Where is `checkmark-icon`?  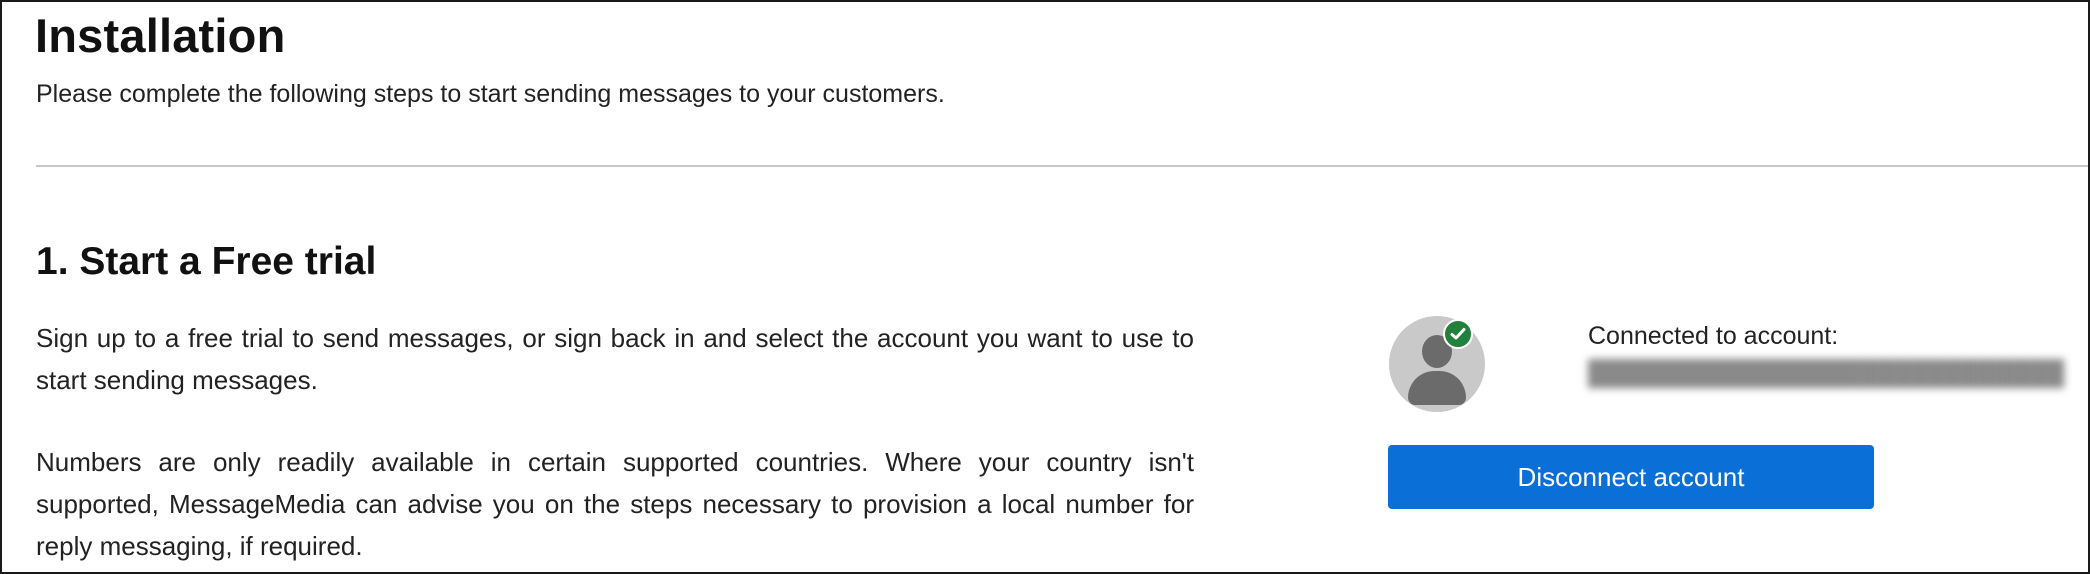
checkmark-icon is located at coordinates (1458, 334).